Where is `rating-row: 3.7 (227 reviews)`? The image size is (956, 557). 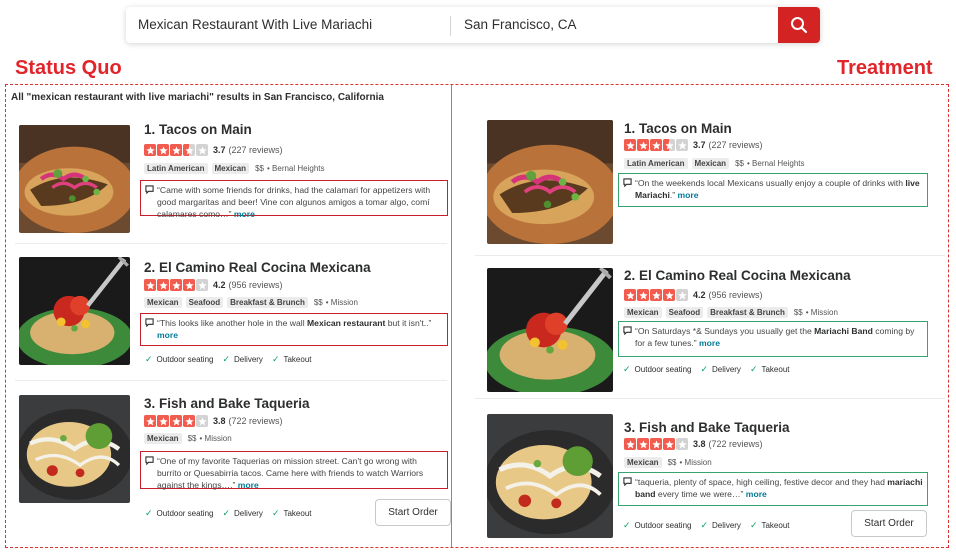 rating-row: 3.7 (227 reviews) is located at coordinates (693, 145).